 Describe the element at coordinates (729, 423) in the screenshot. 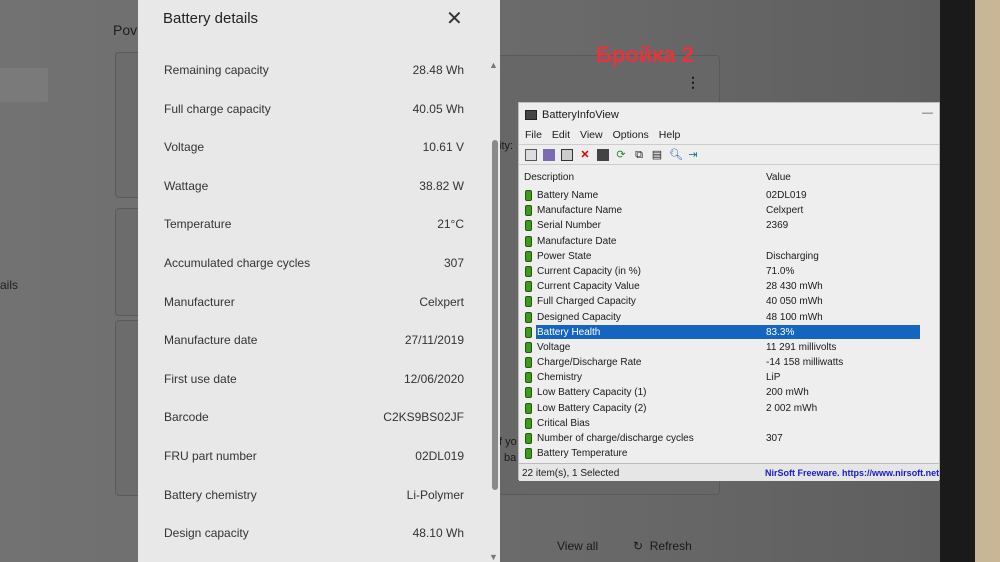

I see `list-item: Critical Bias` at that location.